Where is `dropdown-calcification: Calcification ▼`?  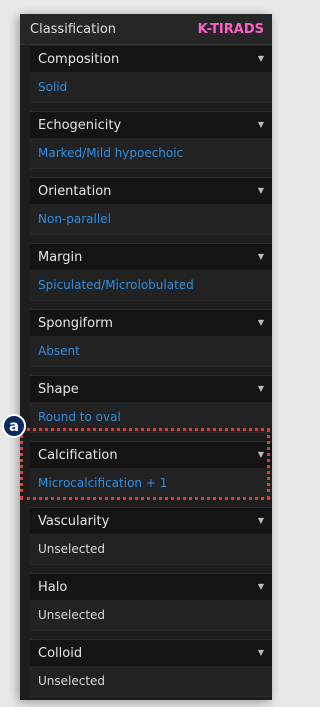
dropdown-calcification: Calcification ▼ is located at coordinates (151, 454).